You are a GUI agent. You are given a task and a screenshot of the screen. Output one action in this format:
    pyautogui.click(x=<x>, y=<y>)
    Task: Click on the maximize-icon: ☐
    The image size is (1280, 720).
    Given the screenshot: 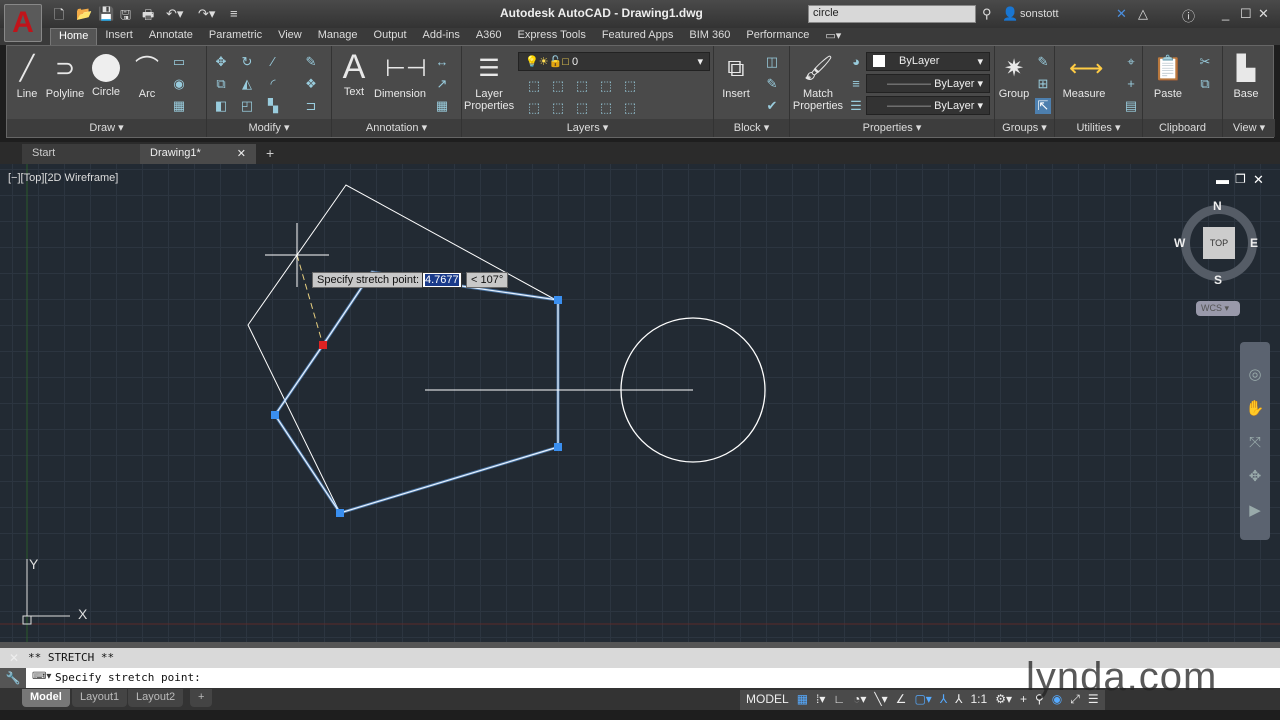 What is the action you would take?
    pyautogui.click(x=1246, y=14)
    